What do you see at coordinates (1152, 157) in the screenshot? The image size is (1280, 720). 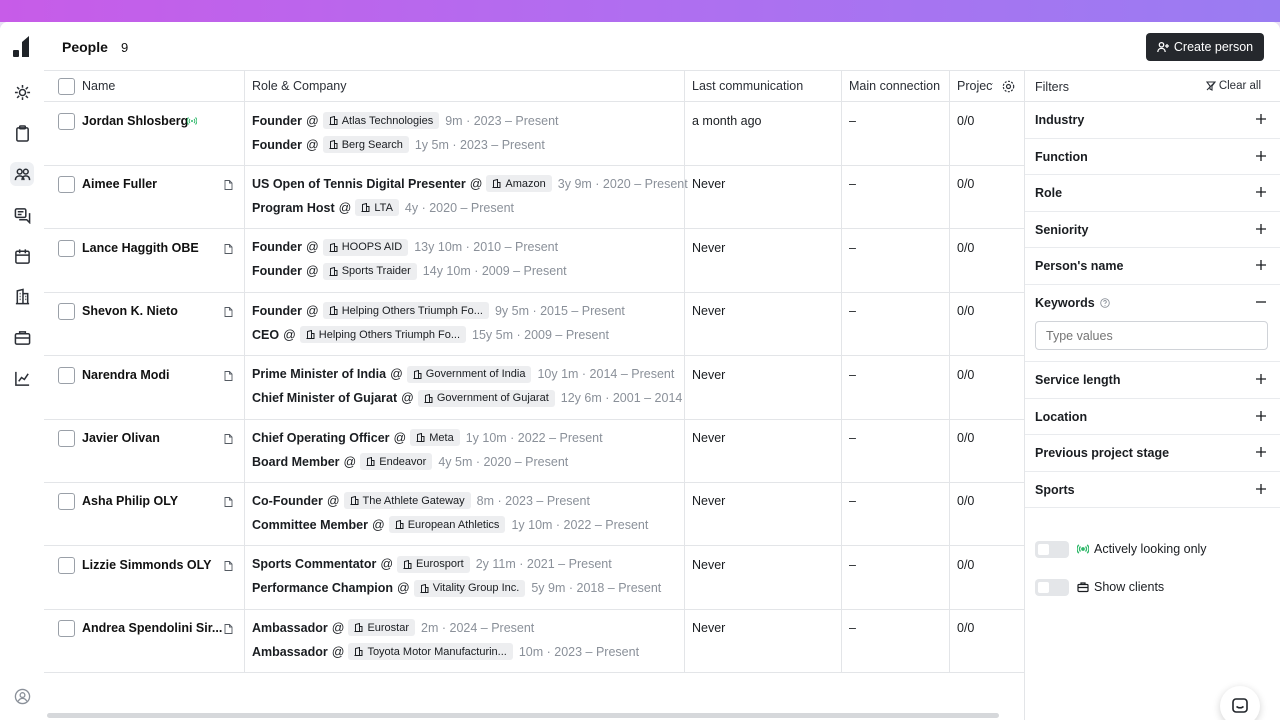 I see `filter-section-function: Function` at bounding box center [1152, 157].